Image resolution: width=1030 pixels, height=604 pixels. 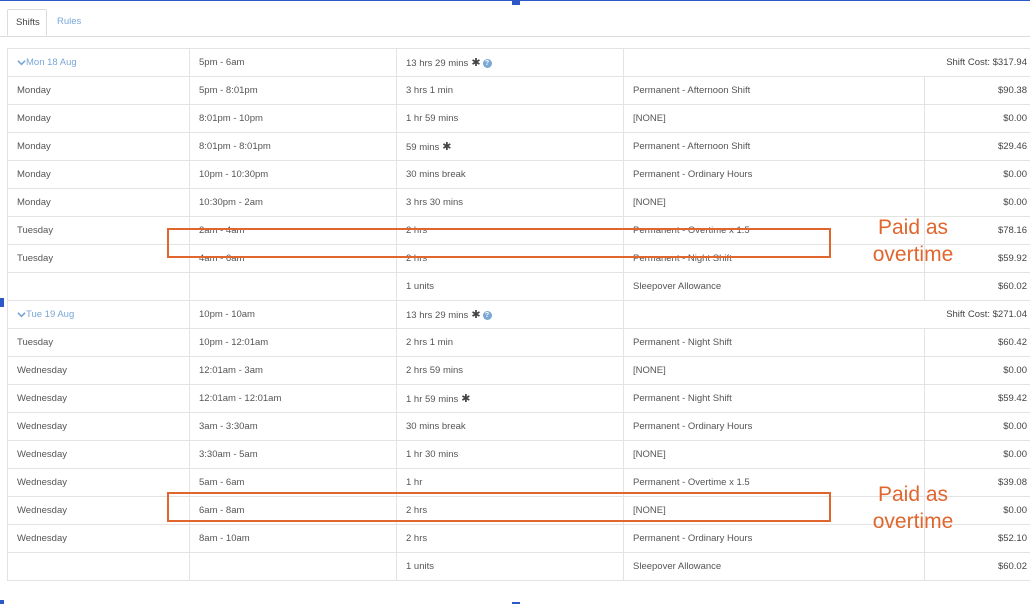 I want to click on row-duration-text: 2 hrs 59 mins, so click(x=435, y=370).